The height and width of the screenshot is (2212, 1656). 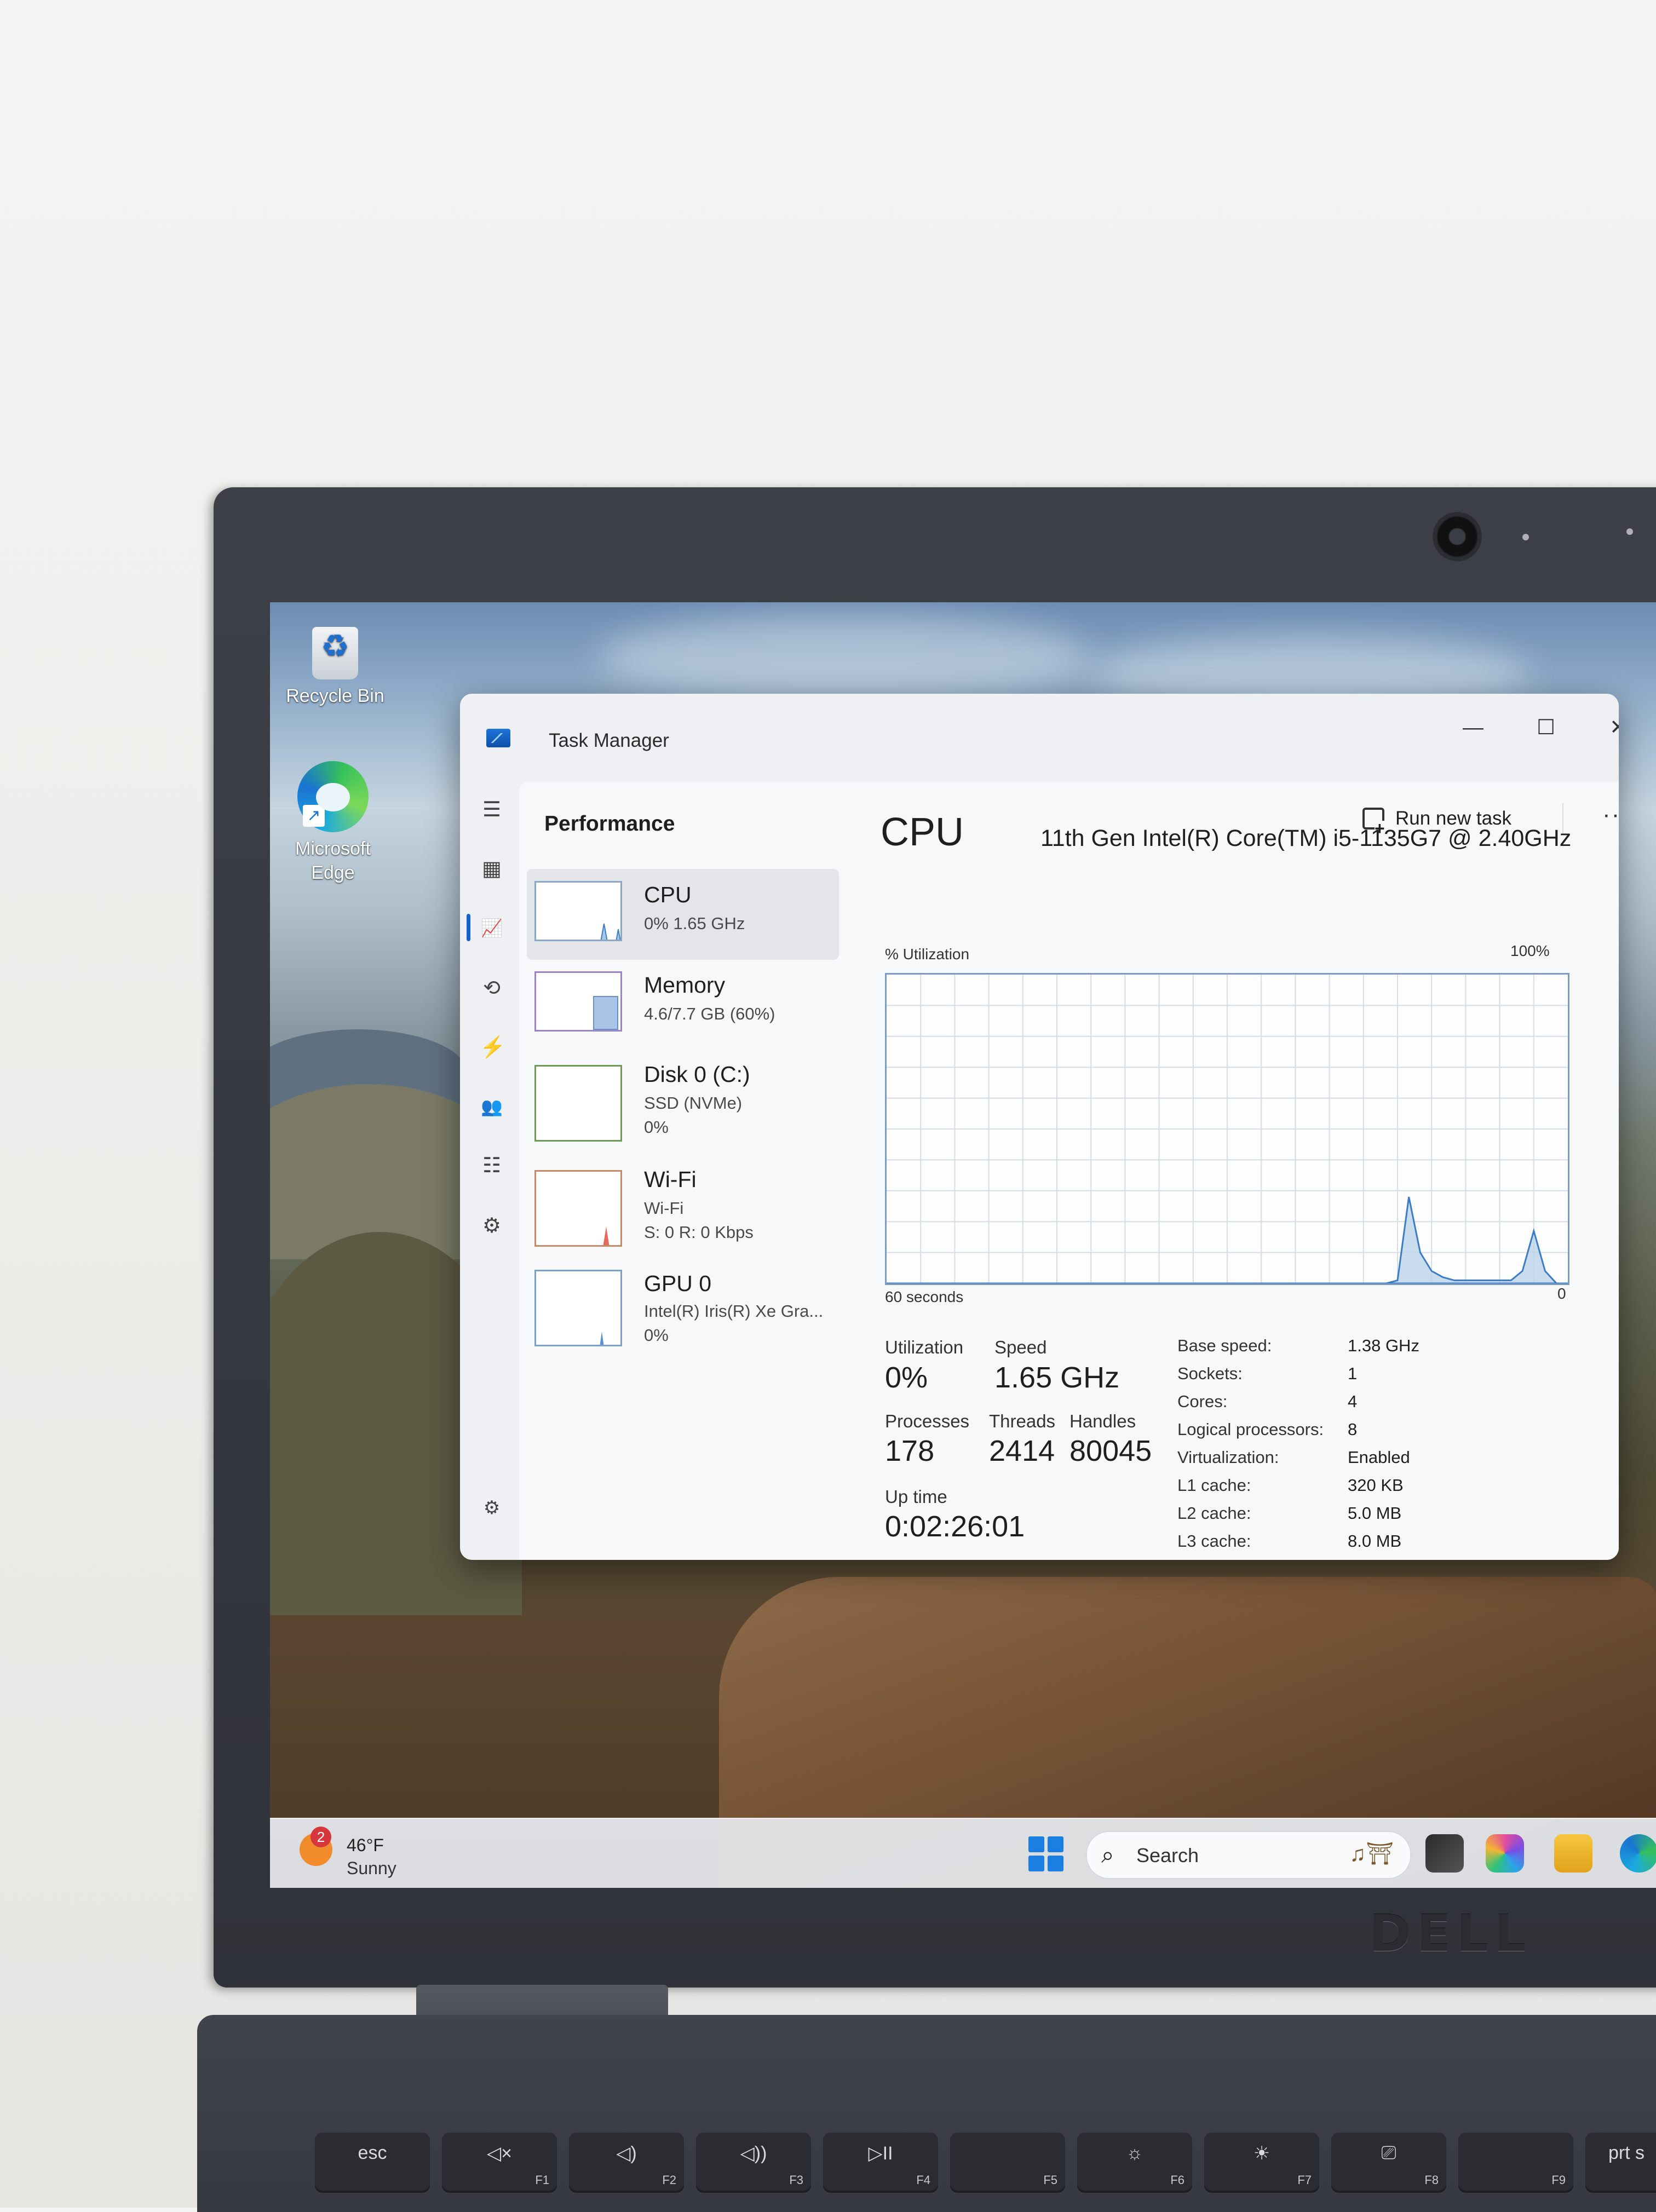 What do you see at coordinates (1214, 1513) in the screenshot?
I see `spec-l2-cache-label: L2 cache:` at bounding box center [1214, 1513].